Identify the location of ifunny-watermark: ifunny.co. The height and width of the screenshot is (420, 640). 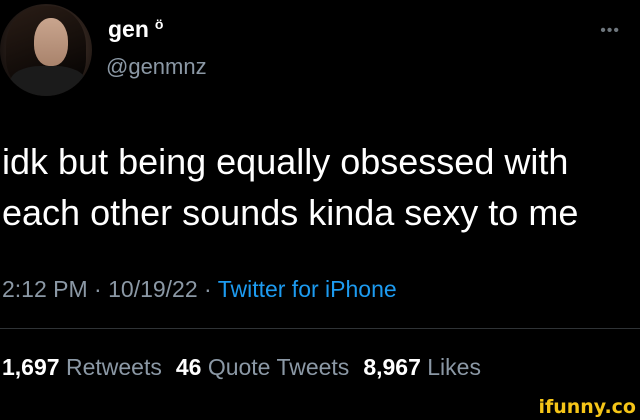
(585, 407).